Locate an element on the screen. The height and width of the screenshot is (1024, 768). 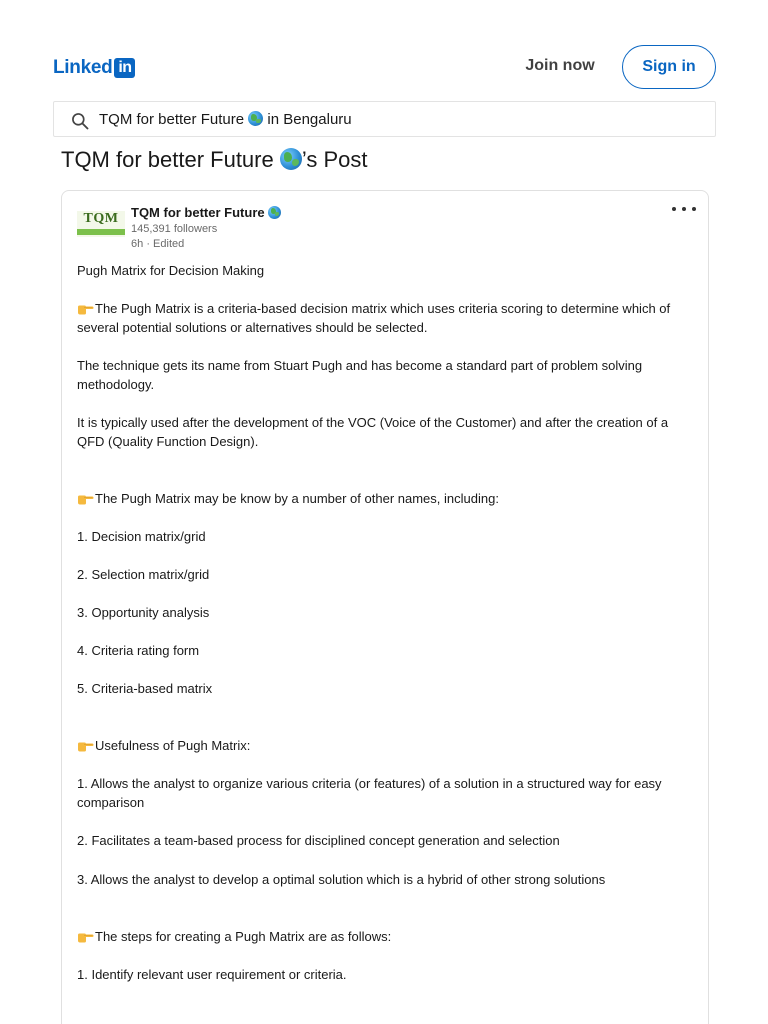
post-line-text: Usefulness of Pugh Matrix: is located at coordinates (173, 745).